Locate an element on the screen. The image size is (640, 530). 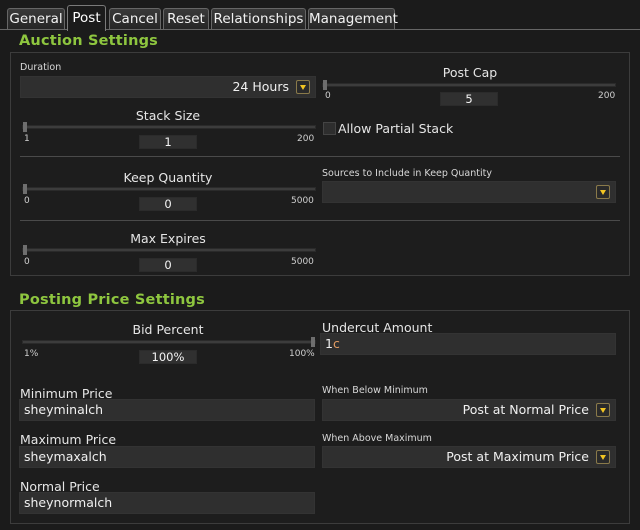
stack-size-slider-thumb is located at coordinates (25, 127).